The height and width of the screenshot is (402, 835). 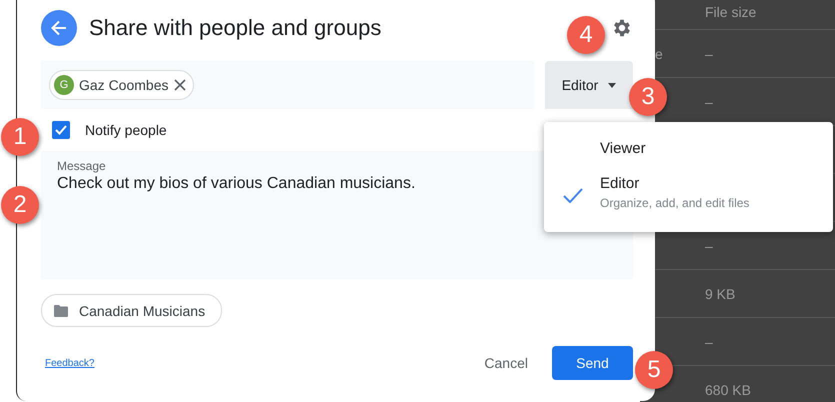 I want to click on recipients-field: G Gaz Coombes, so click(x=287, y=85).